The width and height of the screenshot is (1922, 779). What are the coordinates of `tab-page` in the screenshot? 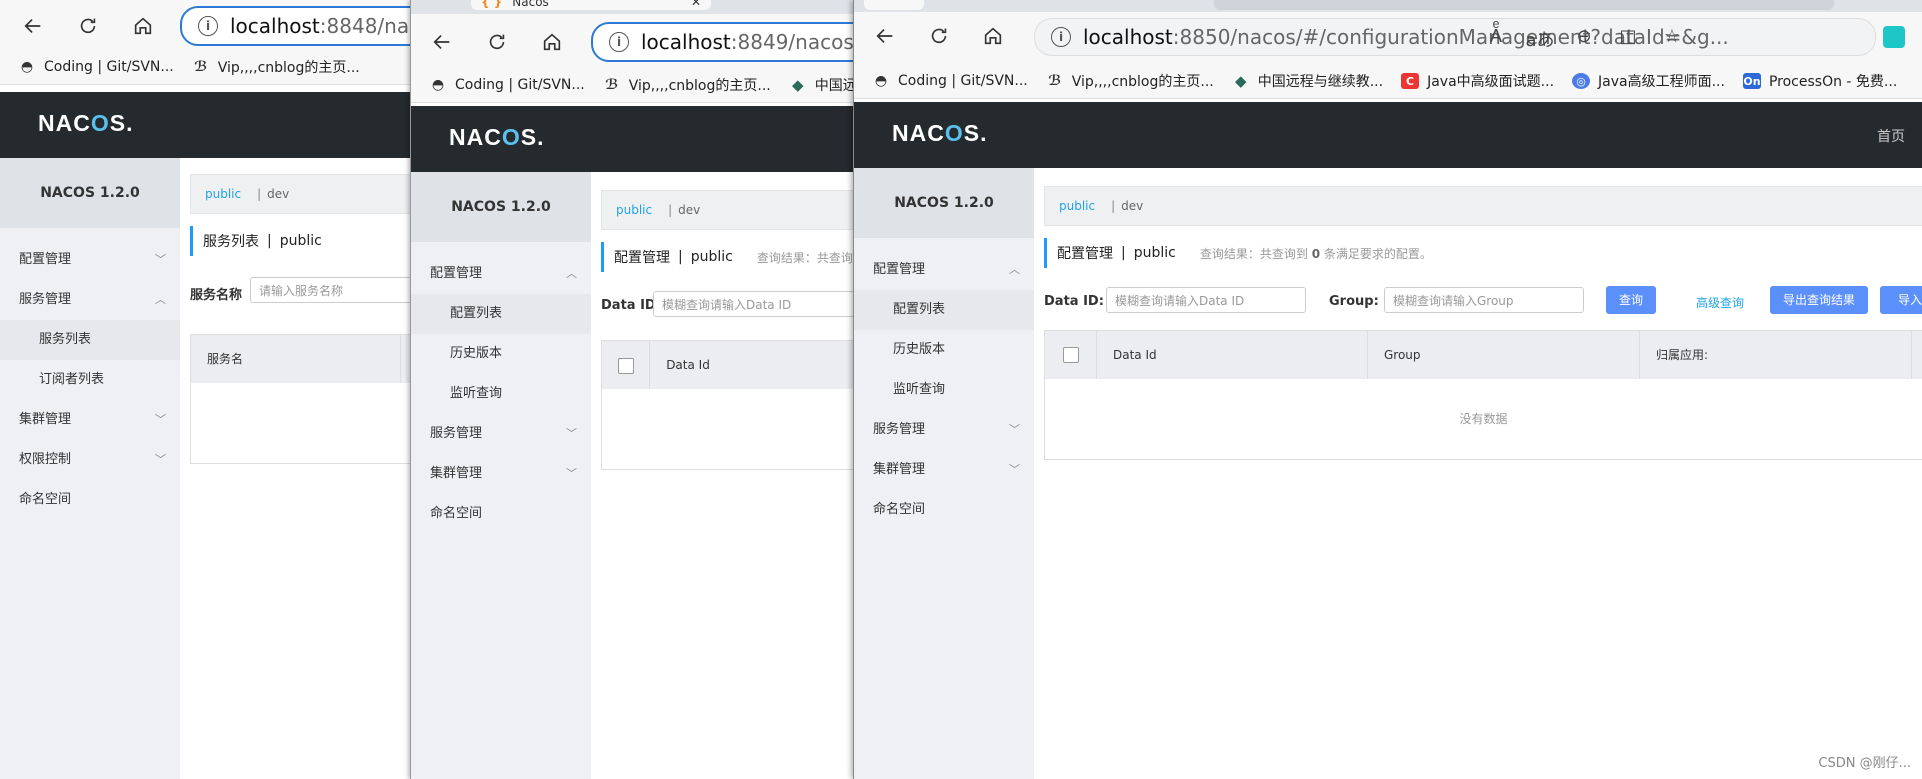 It's located at (894, 5).